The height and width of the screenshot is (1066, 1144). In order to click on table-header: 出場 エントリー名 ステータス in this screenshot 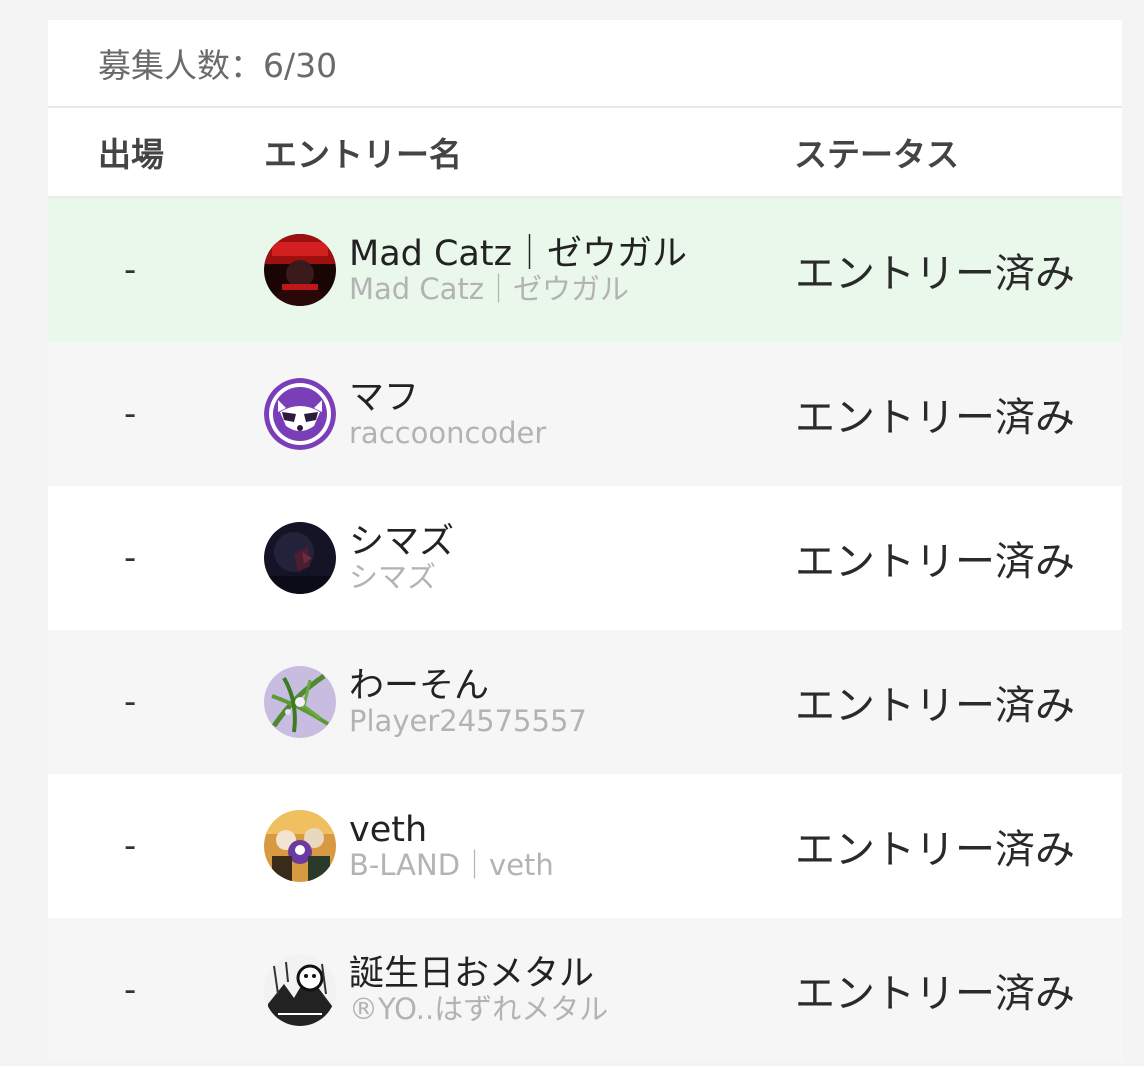, I will do `click(585, 153)`.